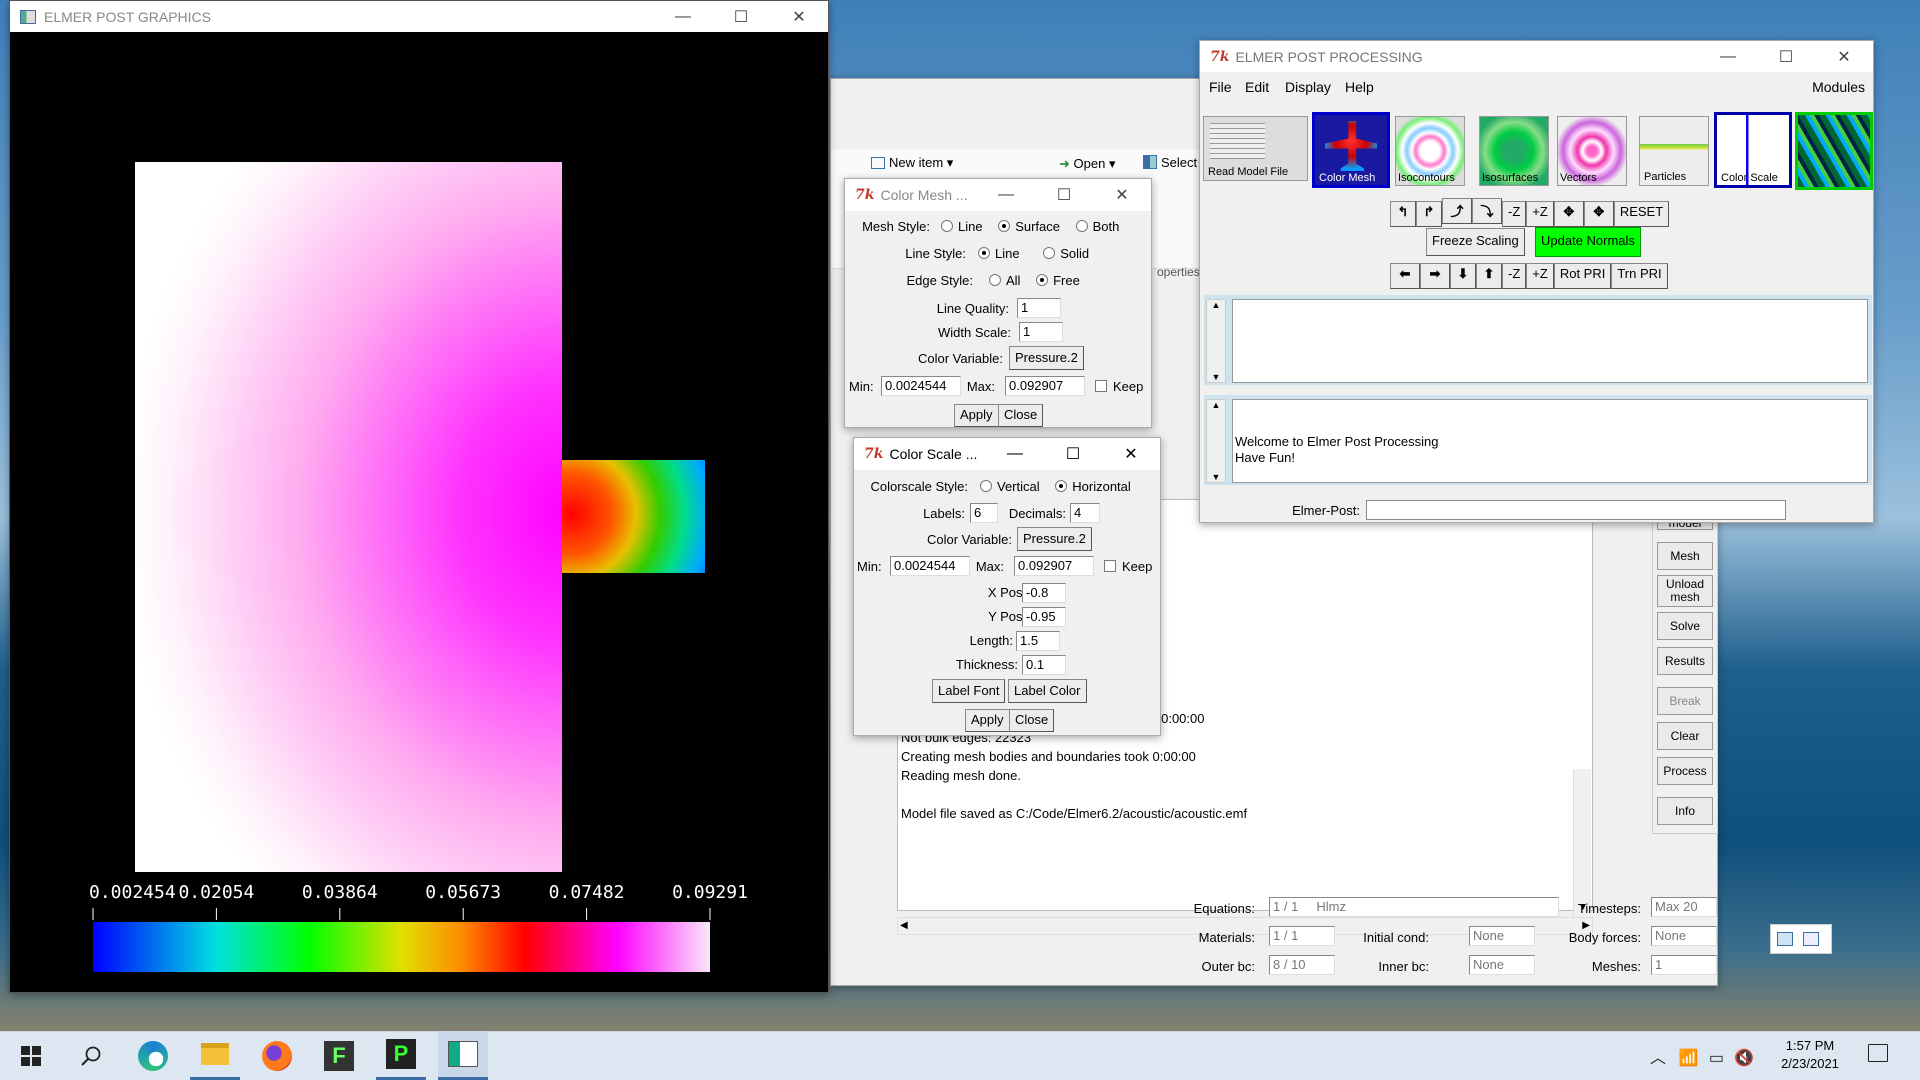  Describe the element at coordinates (1047, 691) in the screenshot. I see `label-color-button: Label Color` at that location.